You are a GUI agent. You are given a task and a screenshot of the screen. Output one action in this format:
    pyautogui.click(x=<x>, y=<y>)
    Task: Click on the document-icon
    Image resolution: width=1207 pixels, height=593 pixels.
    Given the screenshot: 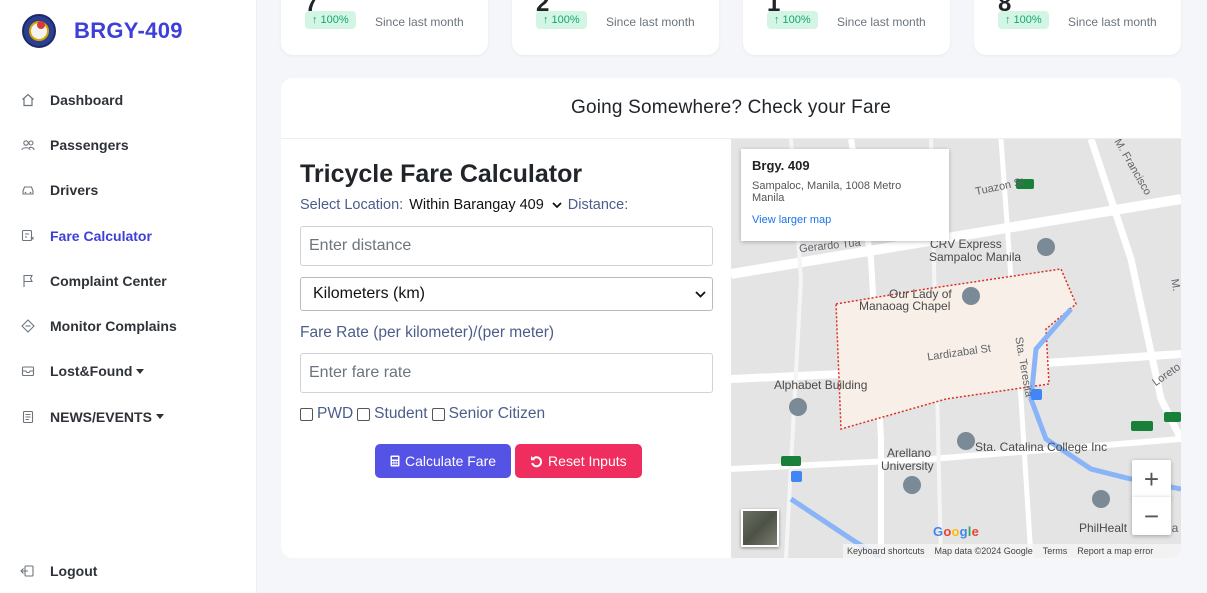 What is the action you would take?
    pyautogui.click(x=28, y=417)
    